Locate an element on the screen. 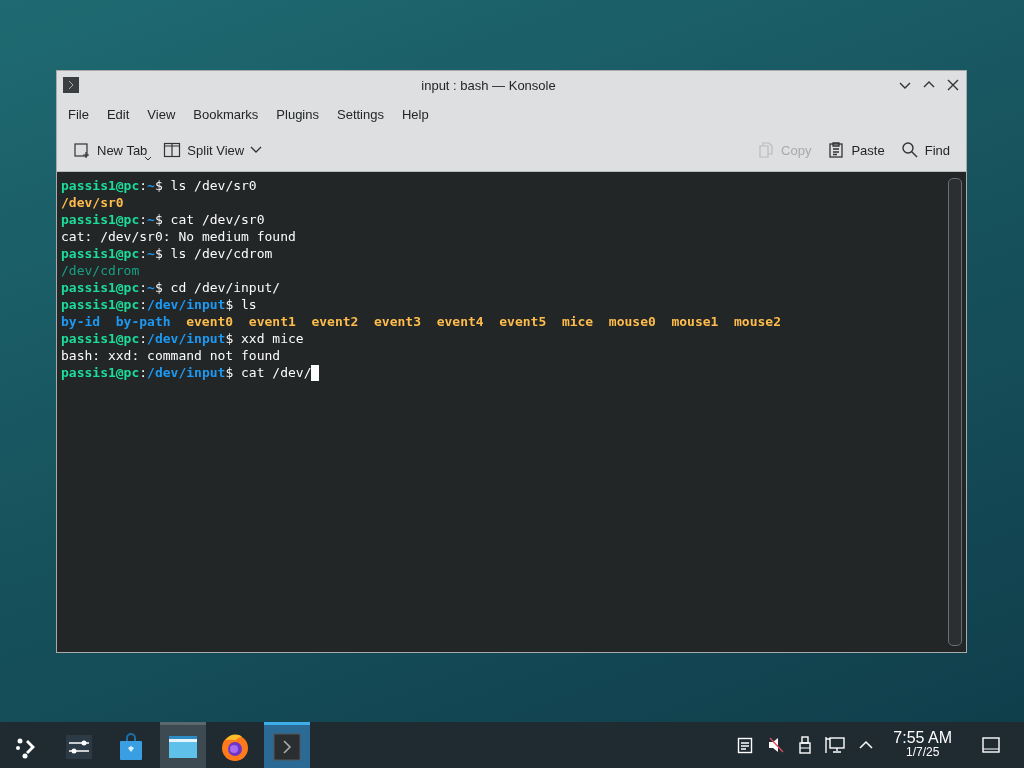 This screenshot has height=768, width=1024. file-name: mice is located at coordinates (577, 321).